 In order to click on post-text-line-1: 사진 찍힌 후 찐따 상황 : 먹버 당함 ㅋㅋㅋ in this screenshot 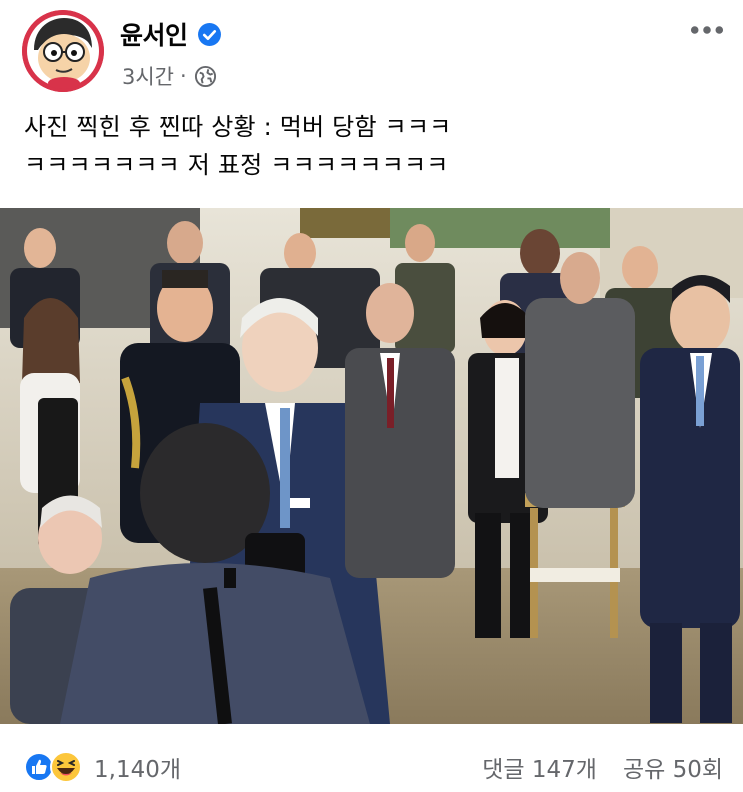, I will do `click(238, 127)`.